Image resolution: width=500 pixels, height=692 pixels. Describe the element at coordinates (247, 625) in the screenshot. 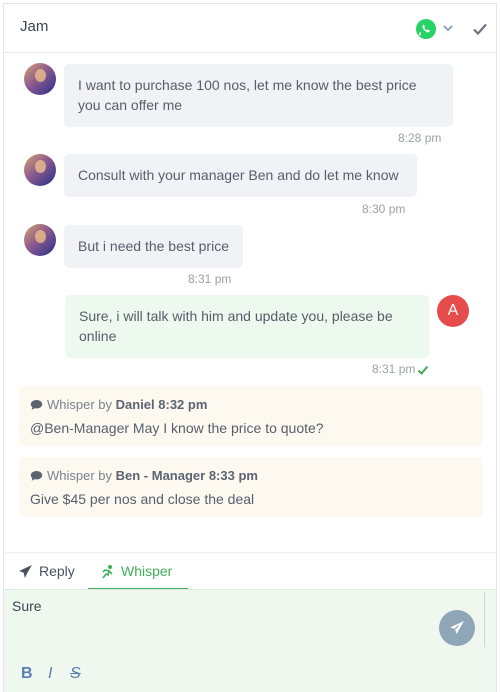

I see `message-input: Sure` at that location.